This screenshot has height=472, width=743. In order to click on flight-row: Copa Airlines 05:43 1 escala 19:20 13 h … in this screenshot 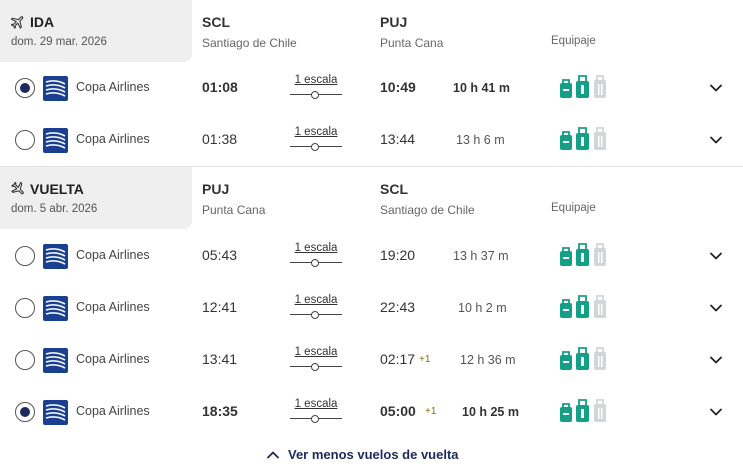, I will do `click(371, 256)`.